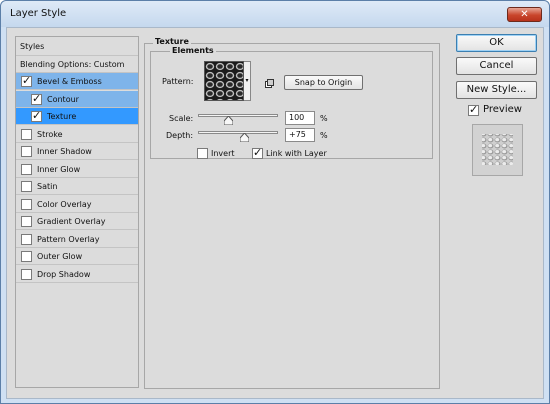  I want to click on style-preview, so click(497, 150).